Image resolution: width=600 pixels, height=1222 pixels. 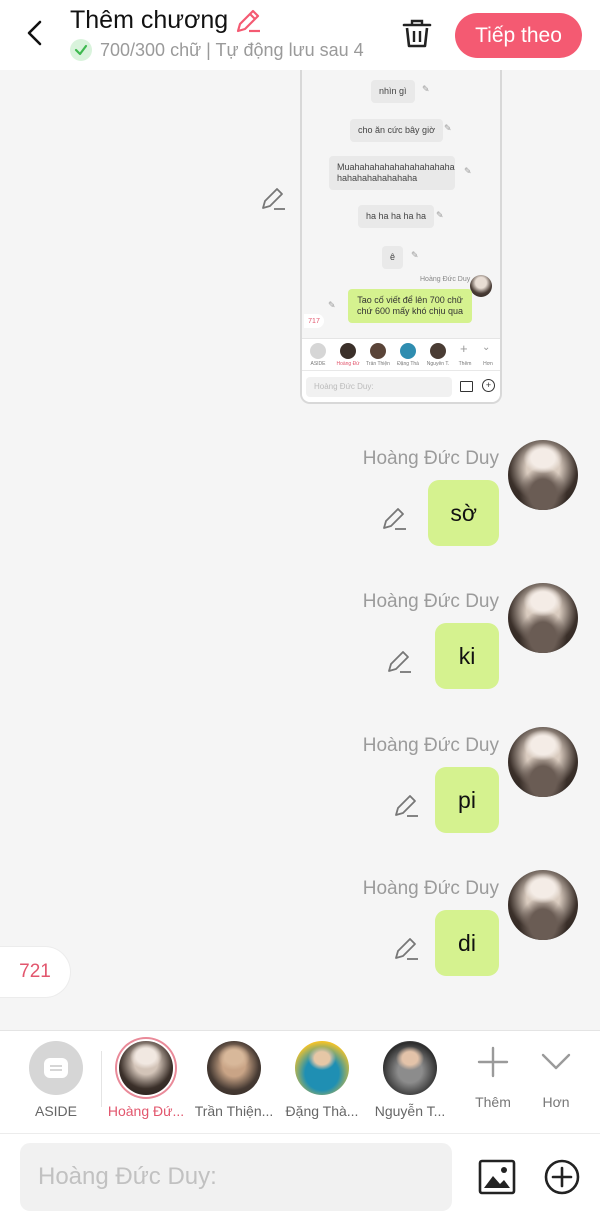 I want to click on mini-add-icon: +, so click(x=488, y=385).